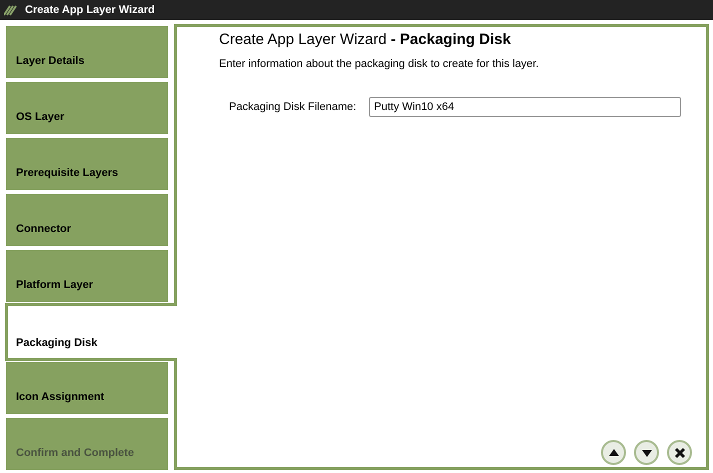  What do you see at coordinates (10, 10) in the screenshot?
I see `logo-icon` at bounding box center [10, 10].